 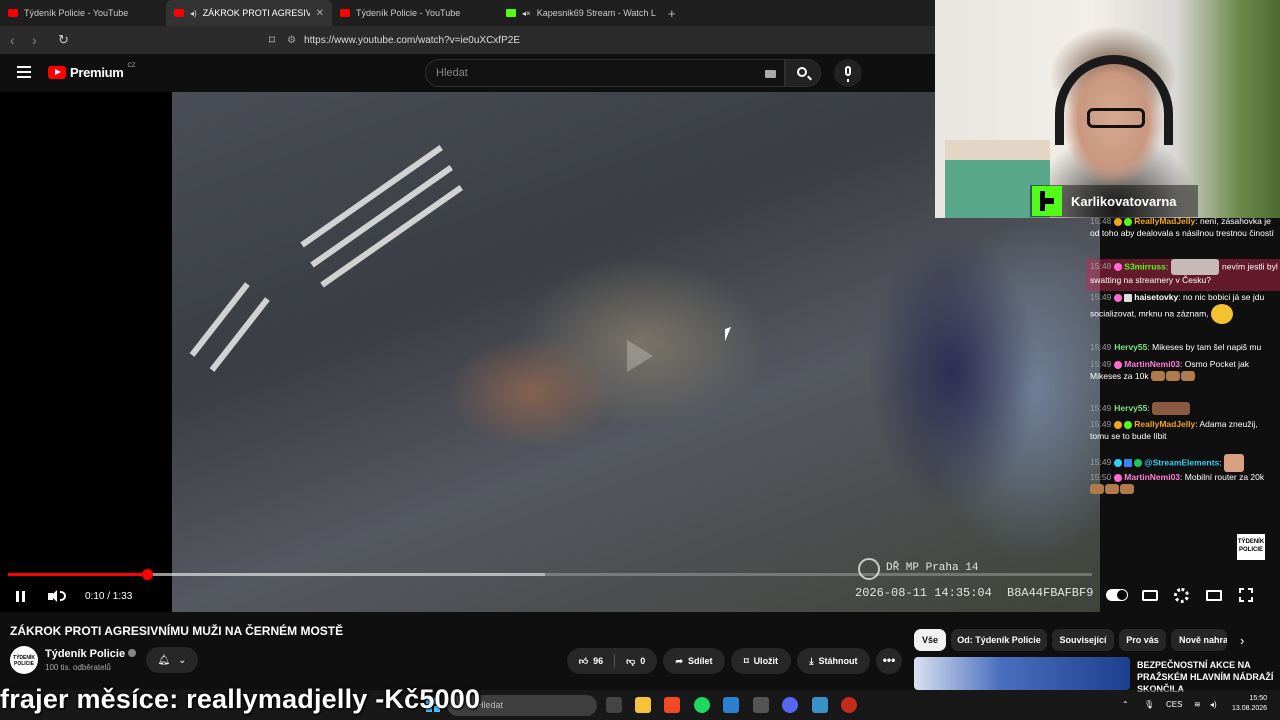 I want to click on tray-wifi-icon: ≋, so click(x=1197, y=704).